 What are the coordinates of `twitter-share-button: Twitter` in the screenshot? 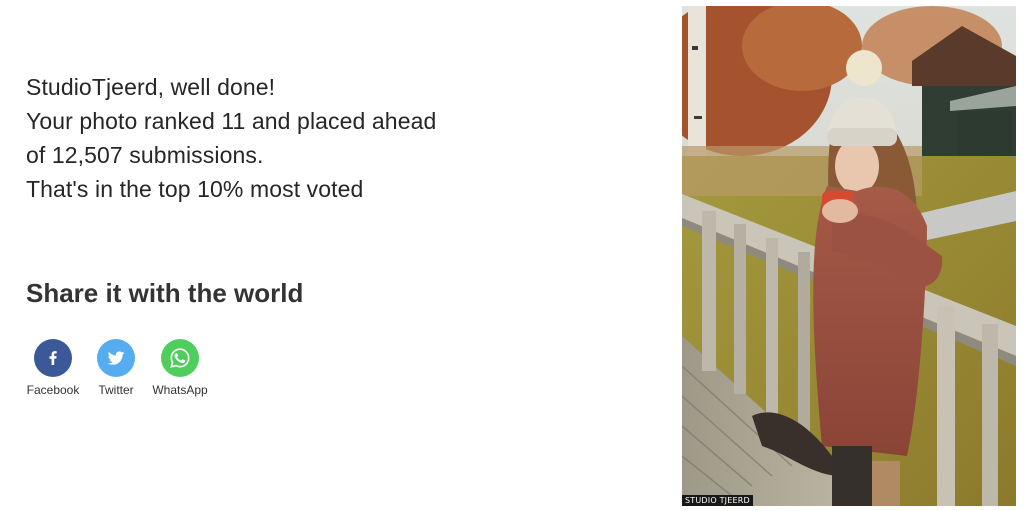 It's located at (116, 368).